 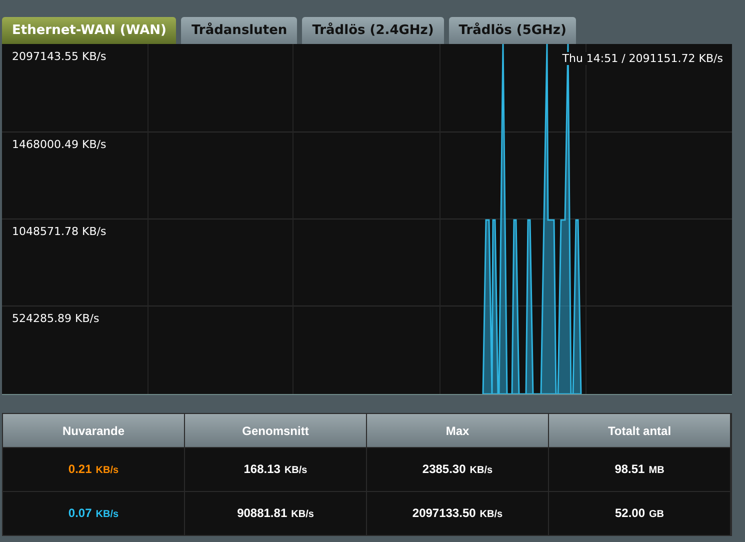 What do you see at coordinates (59, 144) in the screenshot?
I see `axis-label: 1468000.49 KB/s` at bounding box center [59, 144].